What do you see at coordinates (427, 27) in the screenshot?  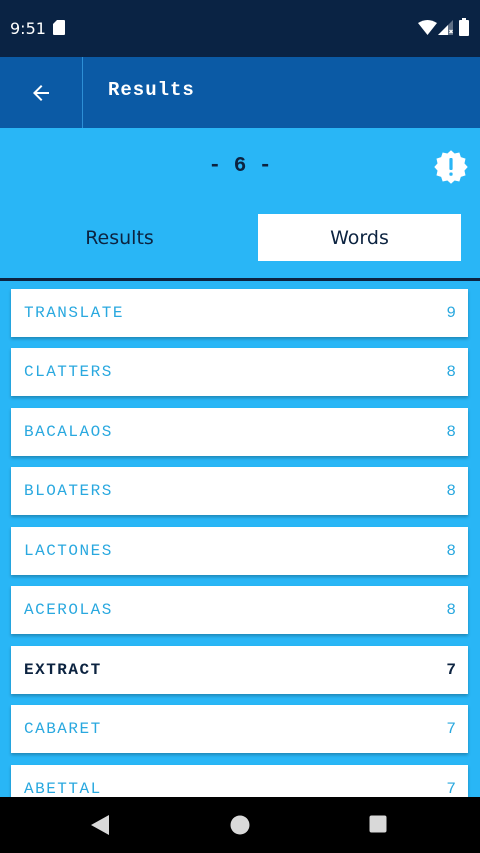 I see `wifi-icon` at bounding box center [427, 27].